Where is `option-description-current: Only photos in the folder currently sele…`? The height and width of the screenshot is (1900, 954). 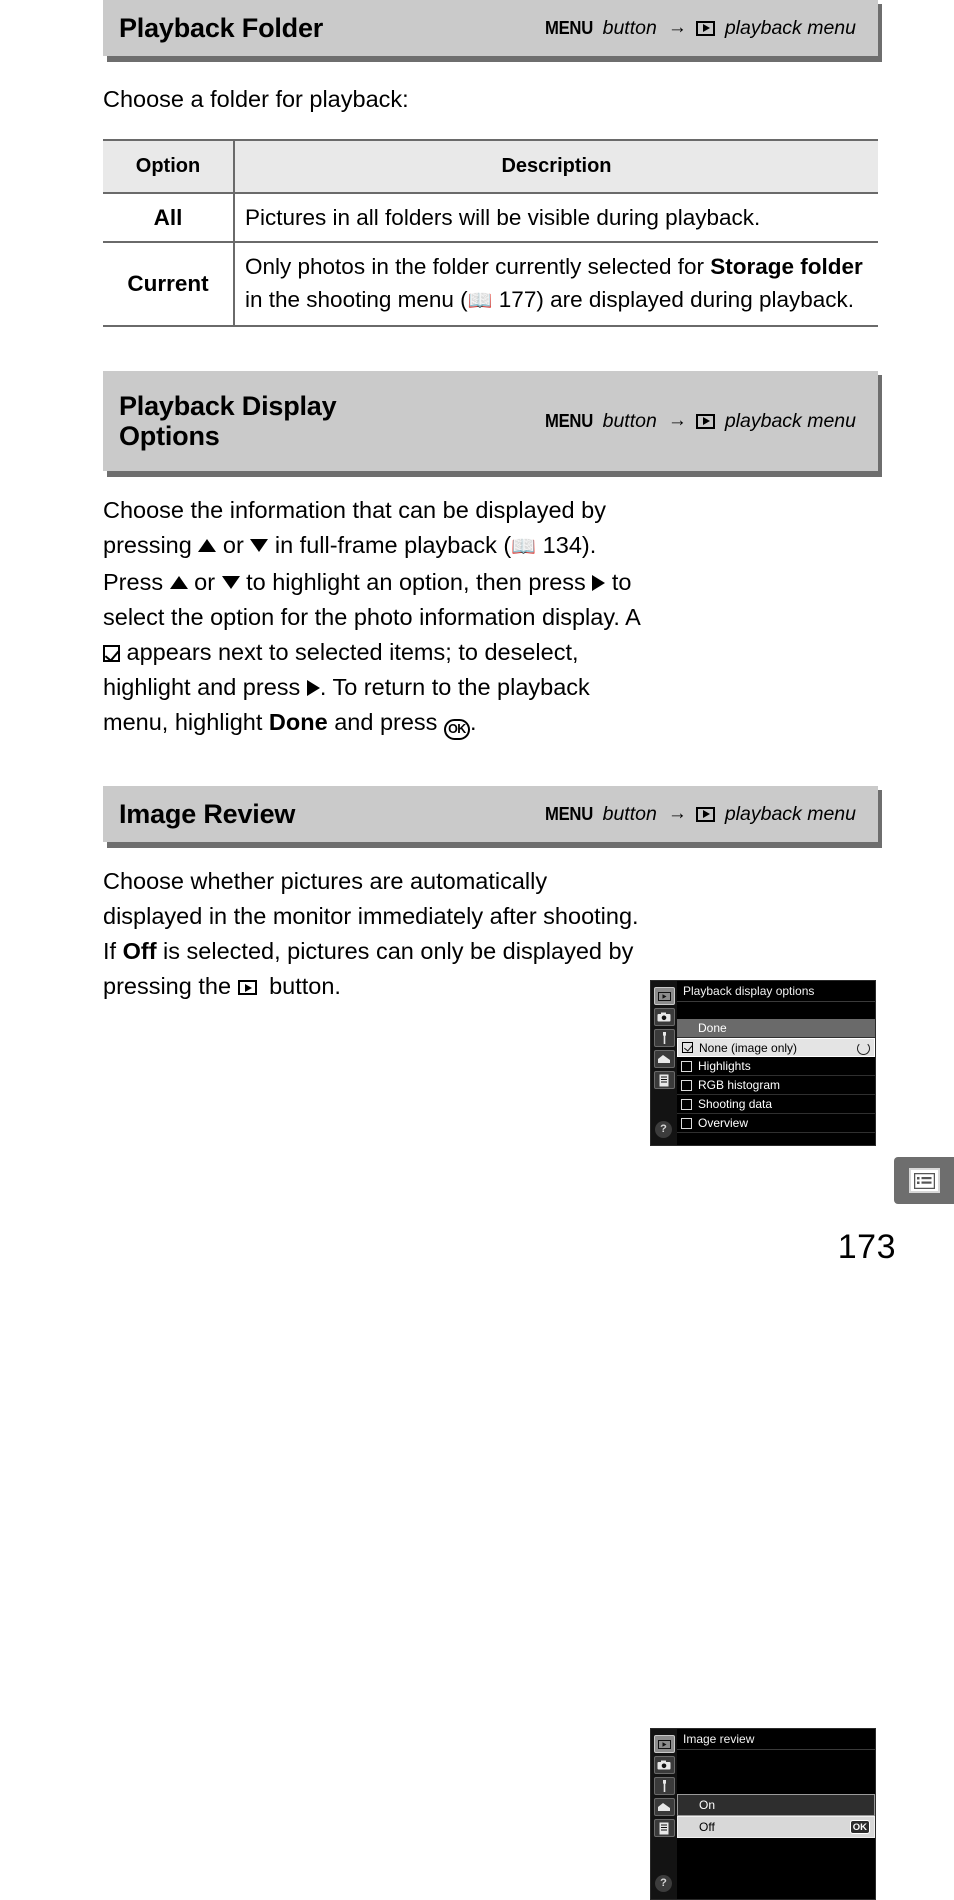 option-description-current: Only photos in the folder currently sele… is located at coordinates (556, 284).